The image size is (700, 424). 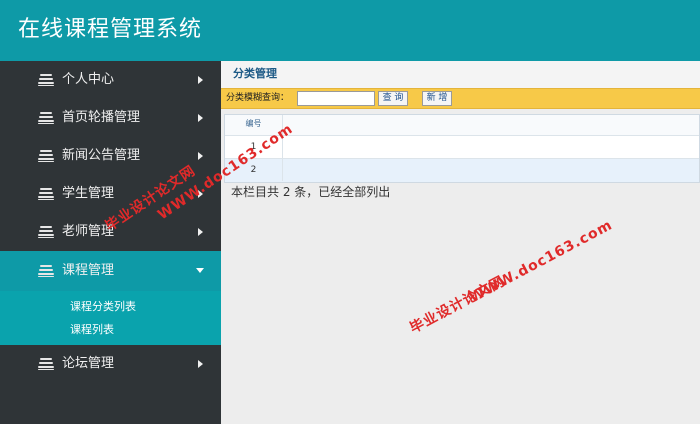 I want to click on query-button: 查 询, so click(x=393, y=98).